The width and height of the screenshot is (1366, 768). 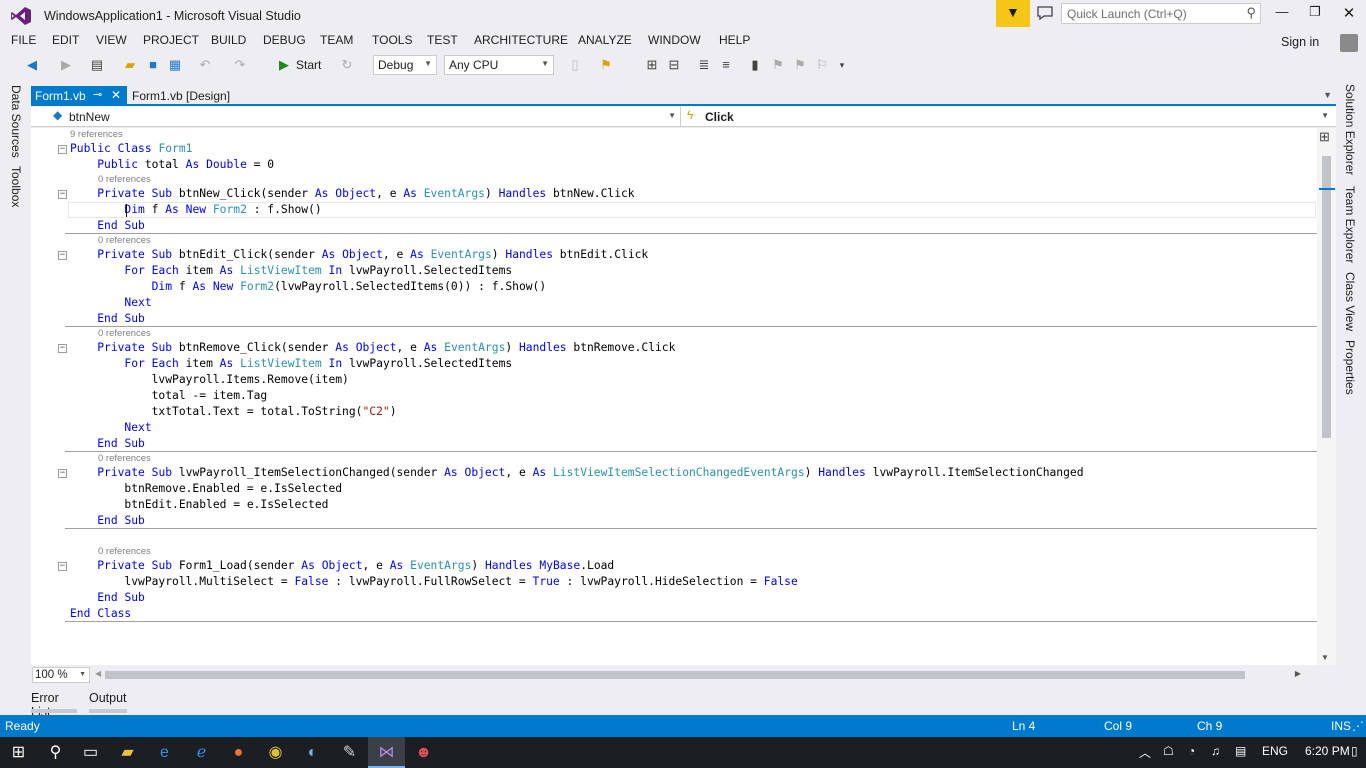 I want to click on codelens-references: 9 references, so click(x=96, y=135).